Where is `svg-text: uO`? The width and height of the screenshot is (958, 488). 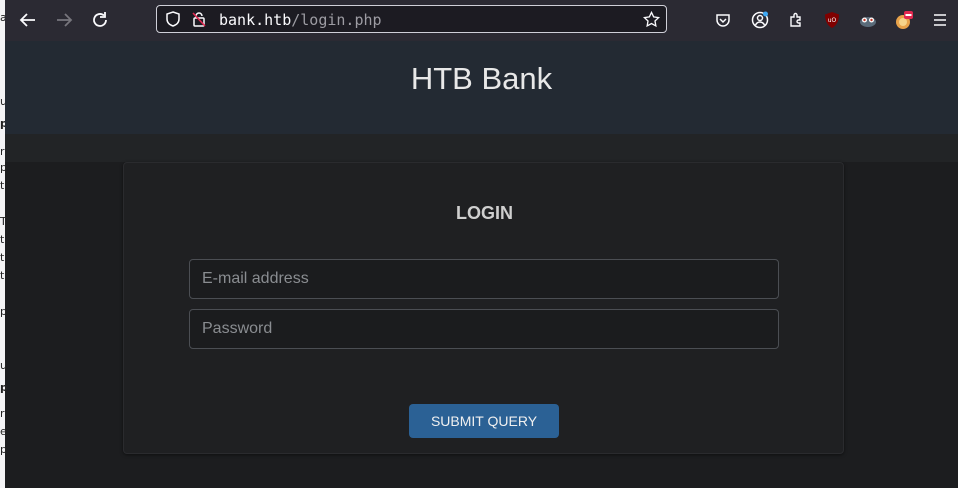 svg-text: uO is located at coordinates (832, 20).